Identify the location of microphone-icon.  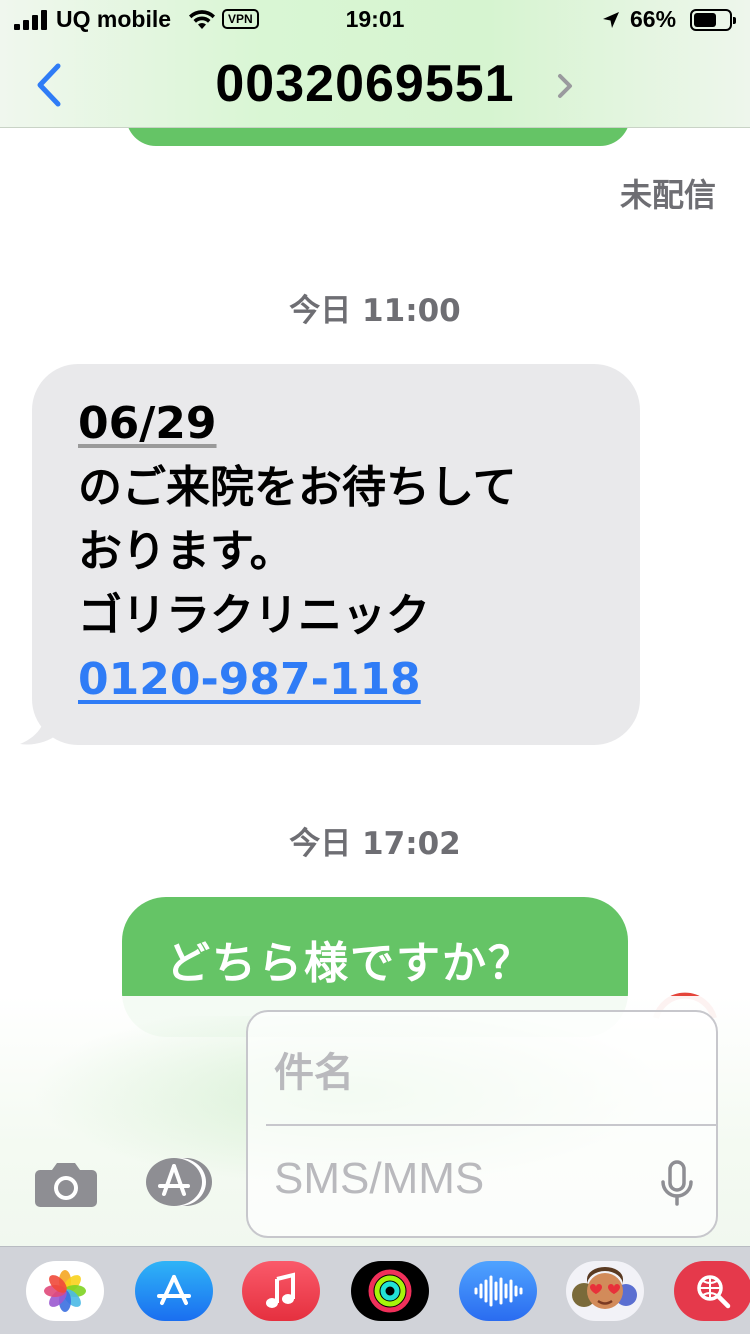
(677, 1184).